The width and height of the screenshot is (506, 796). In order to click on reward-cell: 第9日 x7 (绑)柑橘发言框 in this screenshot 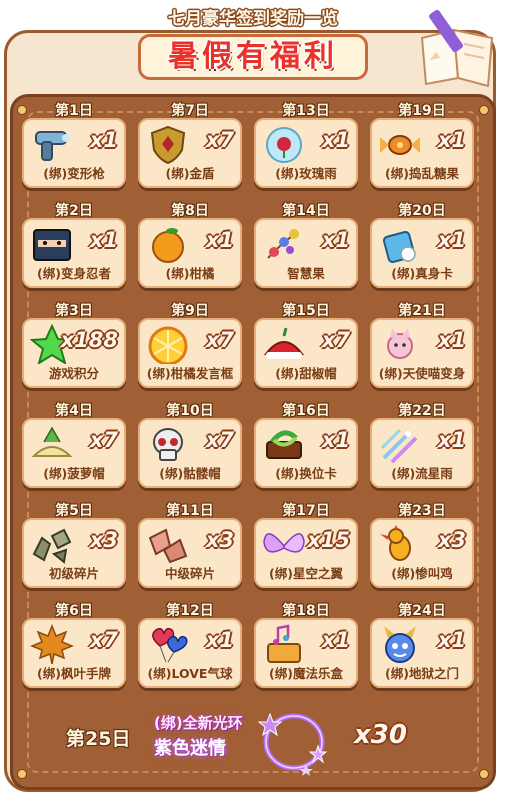, I will do `click(190, 344)`.